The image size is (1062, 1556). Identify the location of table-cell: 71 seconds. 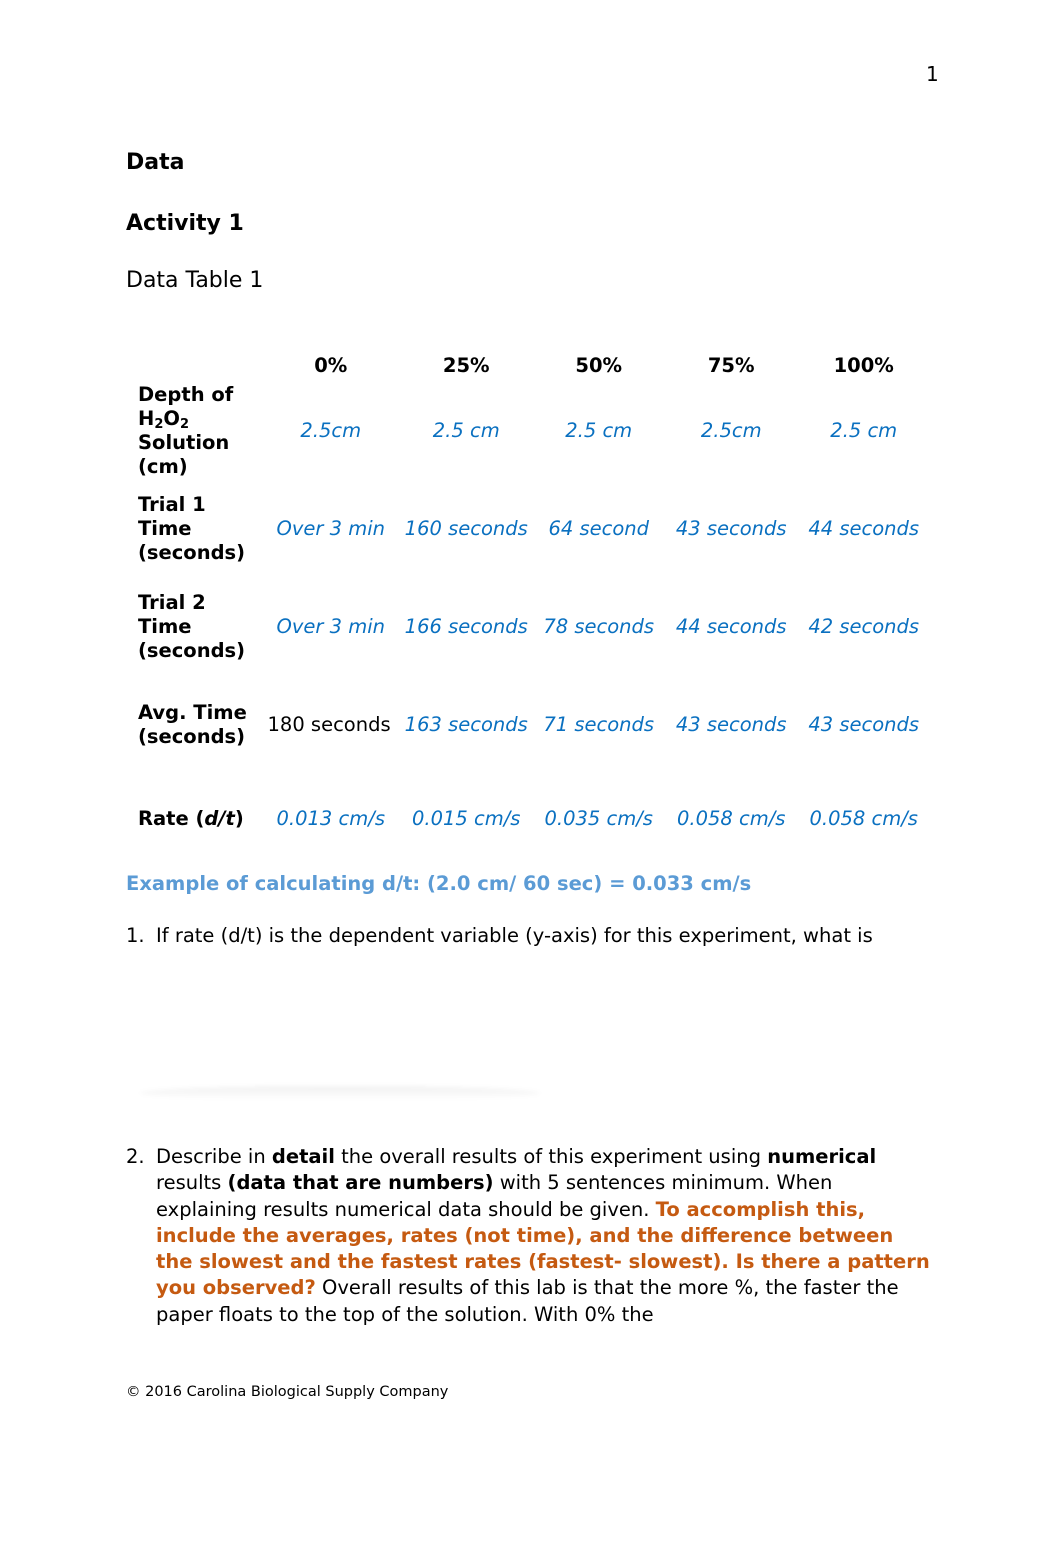
(599, 724).